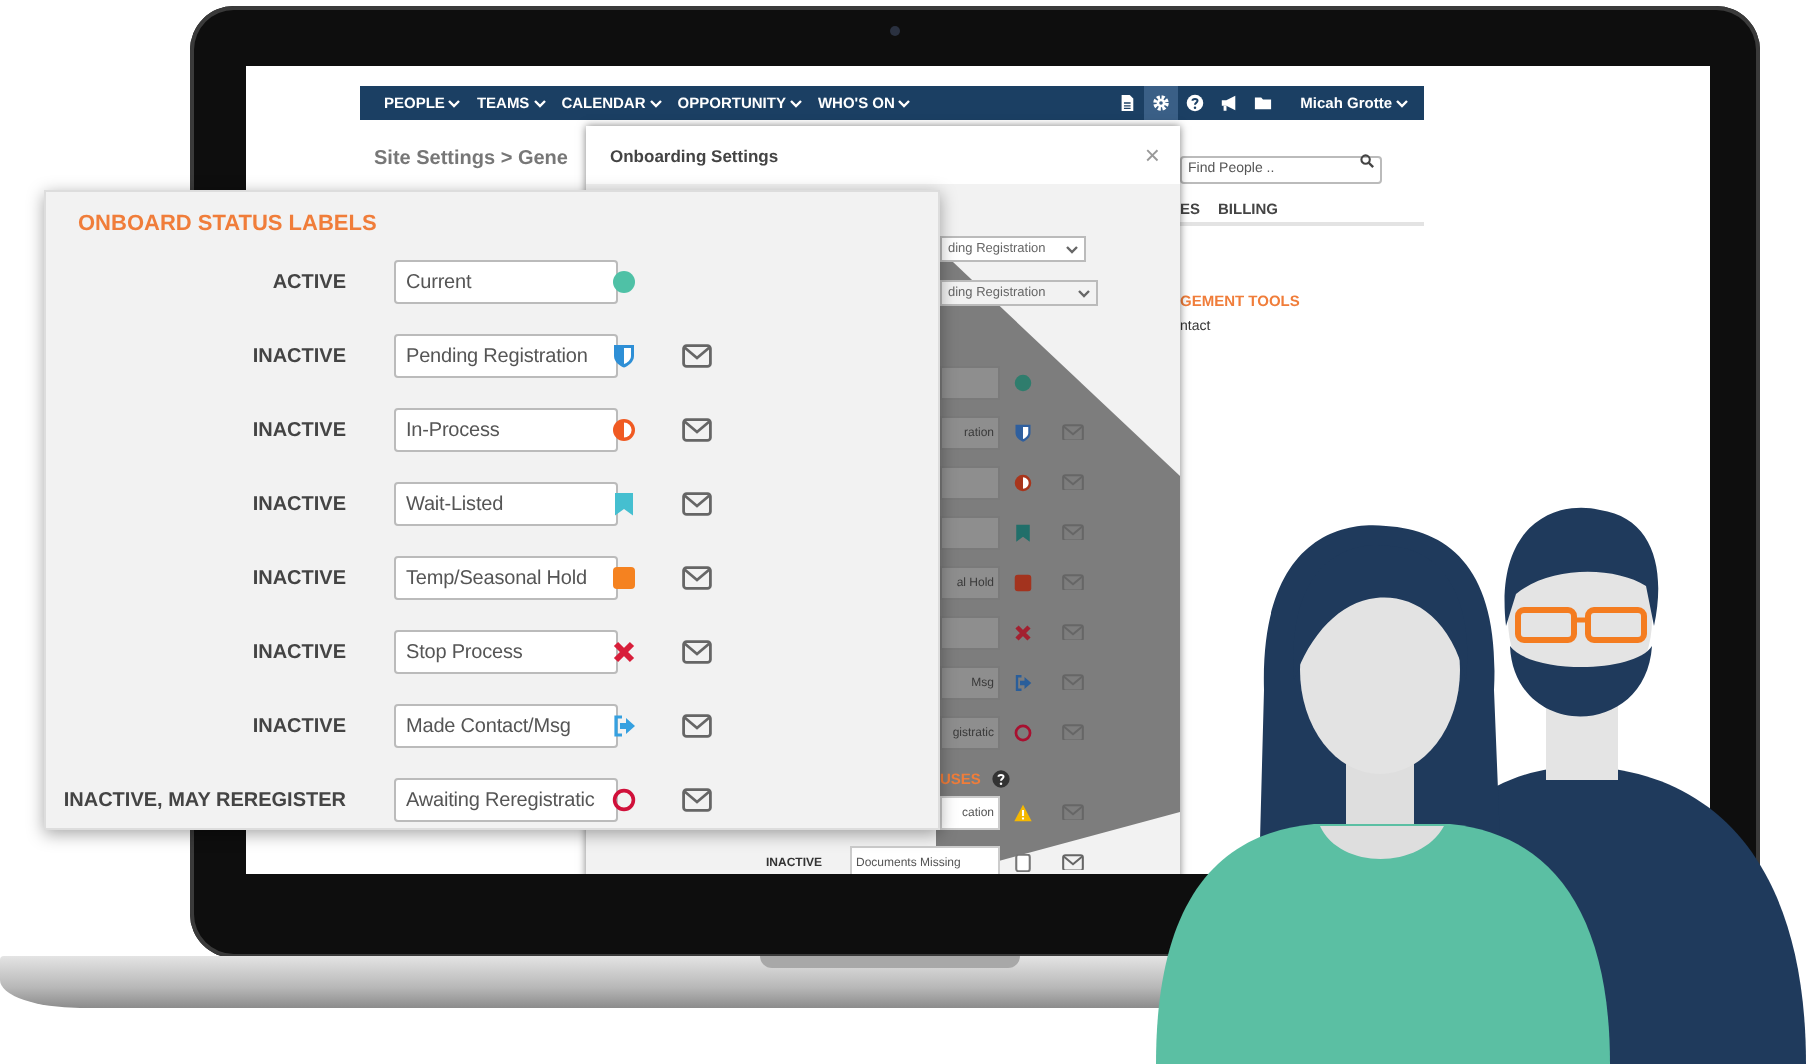 This screenshot has width=1806, height=1064. Describe the element at coordinates (309, 282) in the screenshot. I see `status-label: ACTIVE` at that location.